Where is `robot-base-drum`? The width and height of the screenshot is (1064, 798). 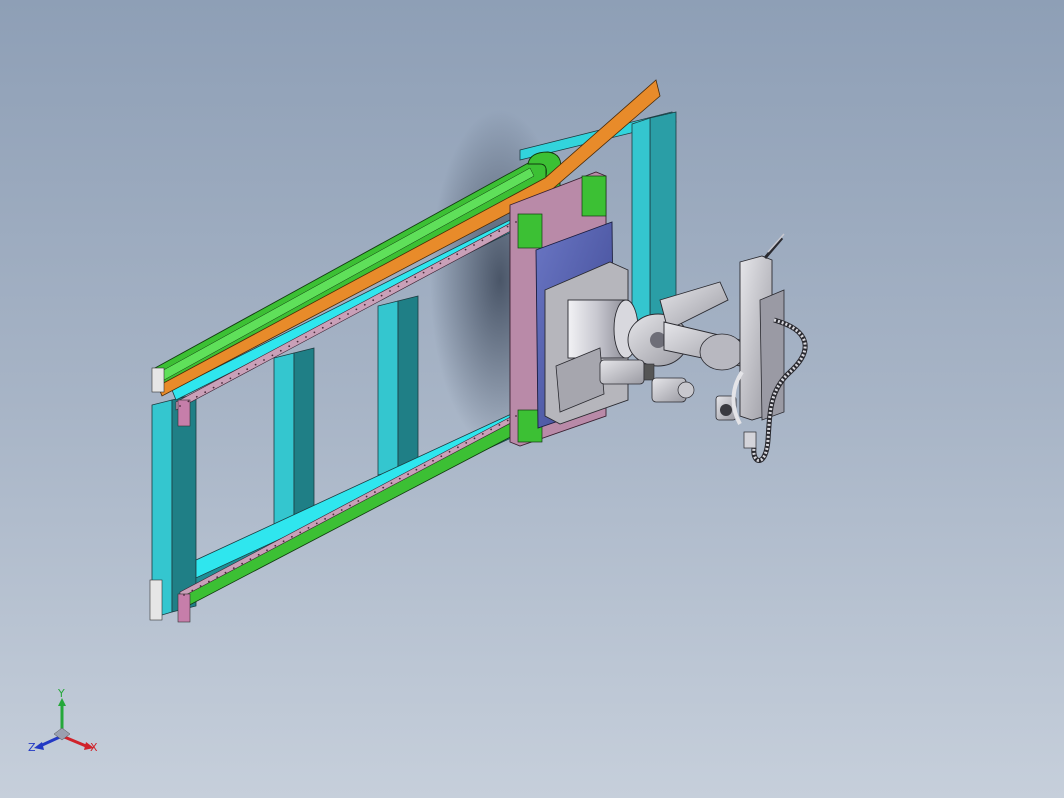 robot-base-drum is located at coordinates (603, 329).